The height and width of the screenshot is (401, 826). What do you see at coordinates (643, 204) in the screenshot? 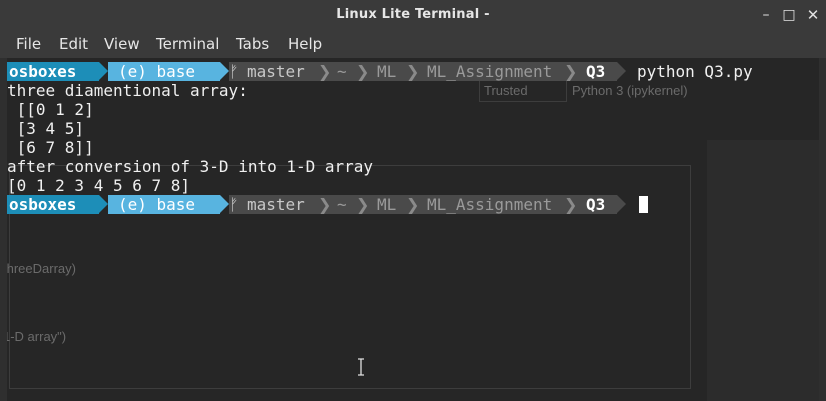
I see `text-cursor` at bounding box center [643, 204].